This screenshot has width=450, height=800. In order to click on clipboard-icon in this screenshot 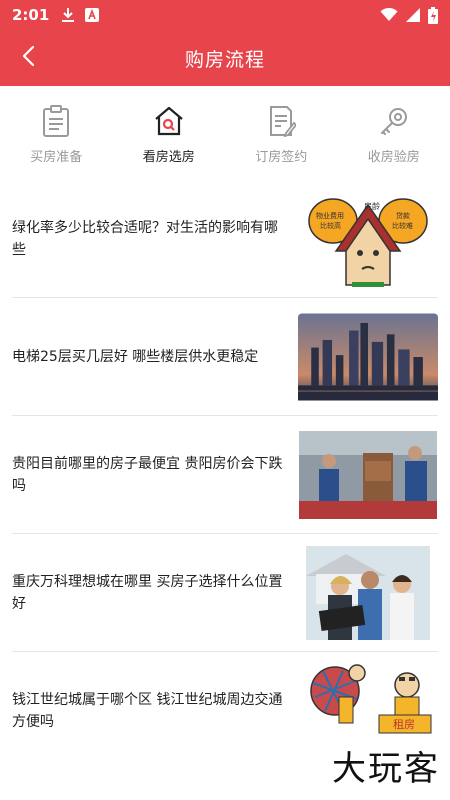, I will do `click(56, 121)`.